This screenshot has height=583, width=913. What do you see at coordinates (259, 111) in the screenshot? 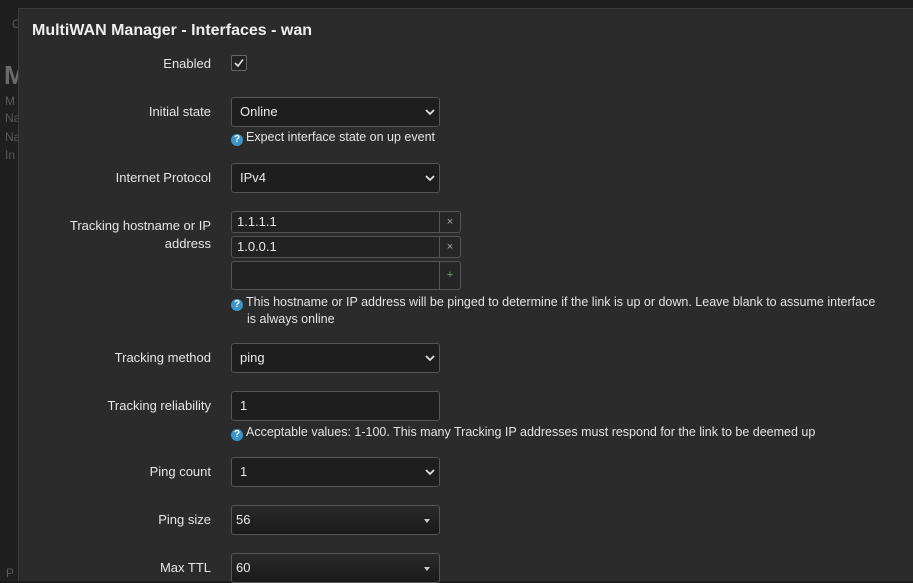
I see `initial-state-value: Online` at bounding box center [259, 111].